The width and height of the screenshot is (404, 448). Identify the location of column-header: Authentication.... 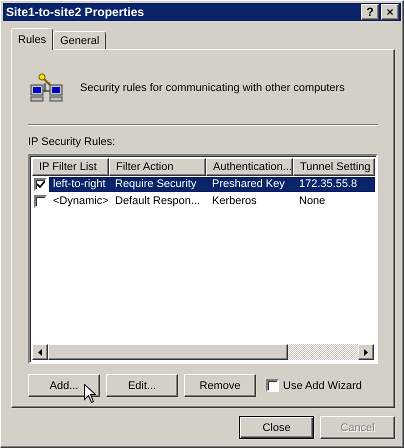
(249, 167).